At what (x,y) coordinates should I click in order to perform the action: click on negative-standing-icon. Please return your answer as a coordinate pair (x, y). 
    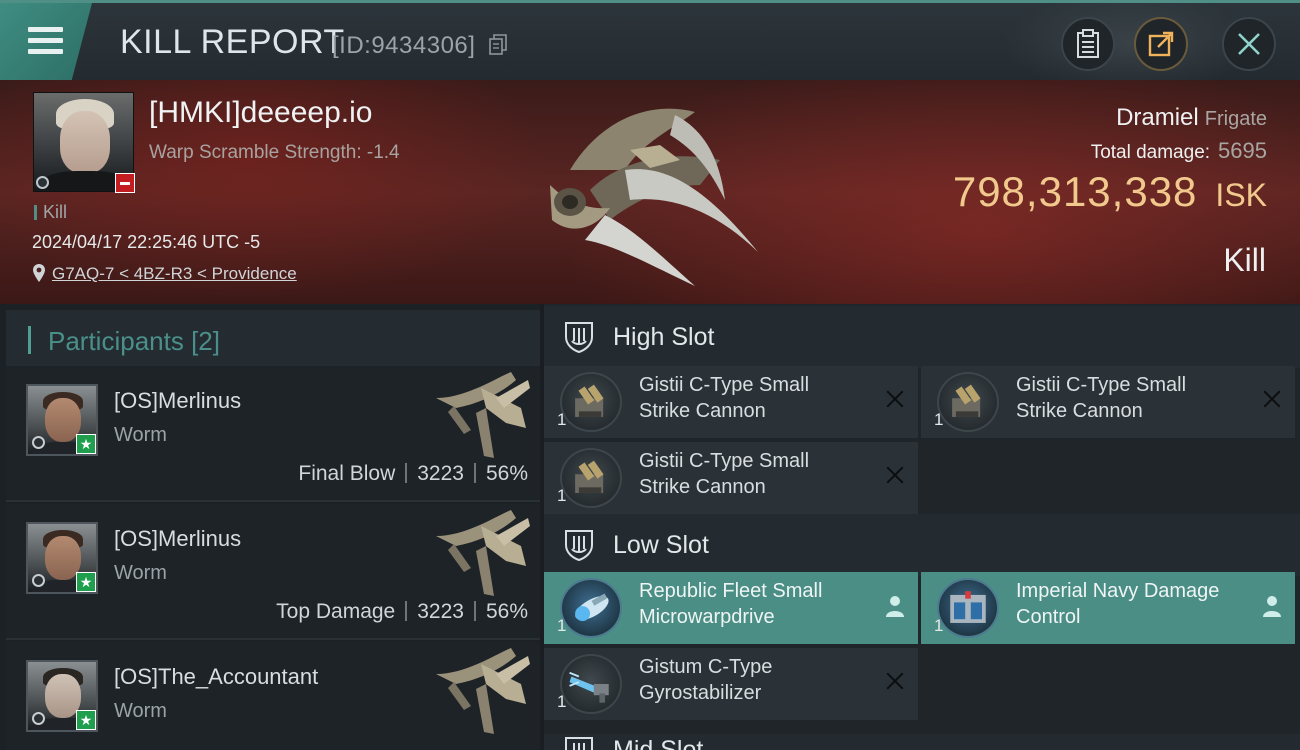
    Looking at the image, I should click on (125, 183).